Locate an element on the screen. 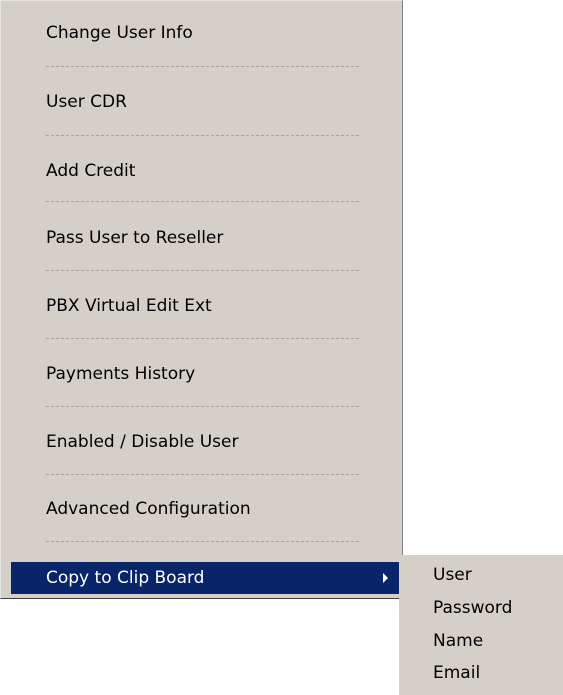  menu-item-copy-to-clipboard: Copy to Clip Board is located at coordinates (205, 578).